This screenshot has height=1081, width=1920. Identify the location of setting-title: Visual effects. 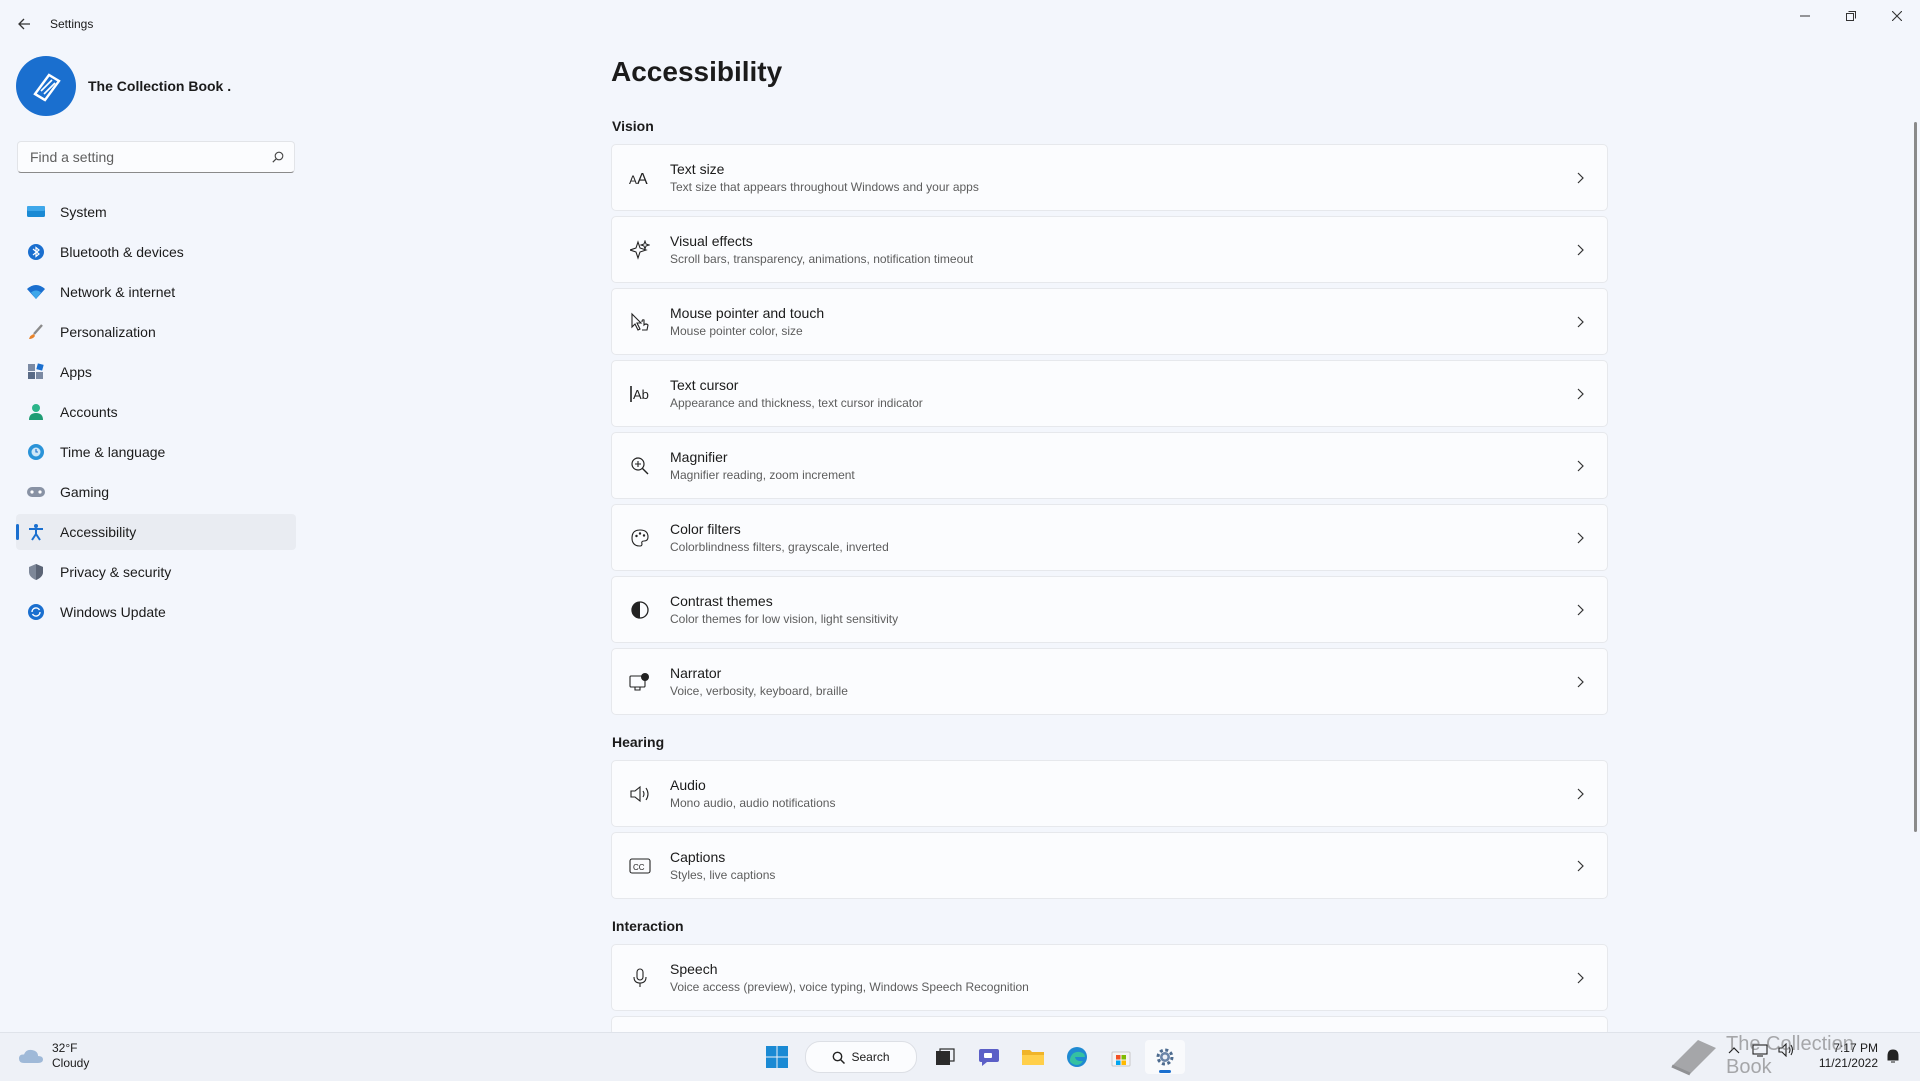
(711, 241).